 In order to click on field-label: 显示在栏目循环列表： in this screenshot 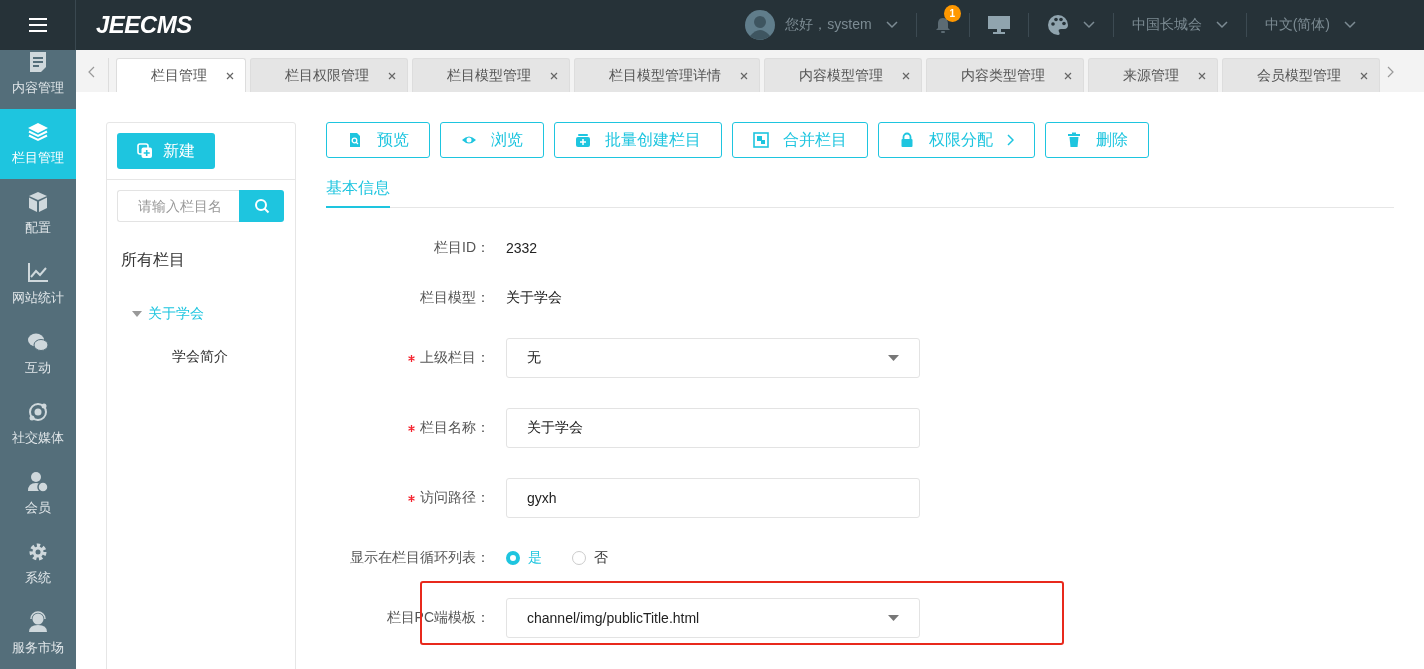, I will do `click(420, 558)`.